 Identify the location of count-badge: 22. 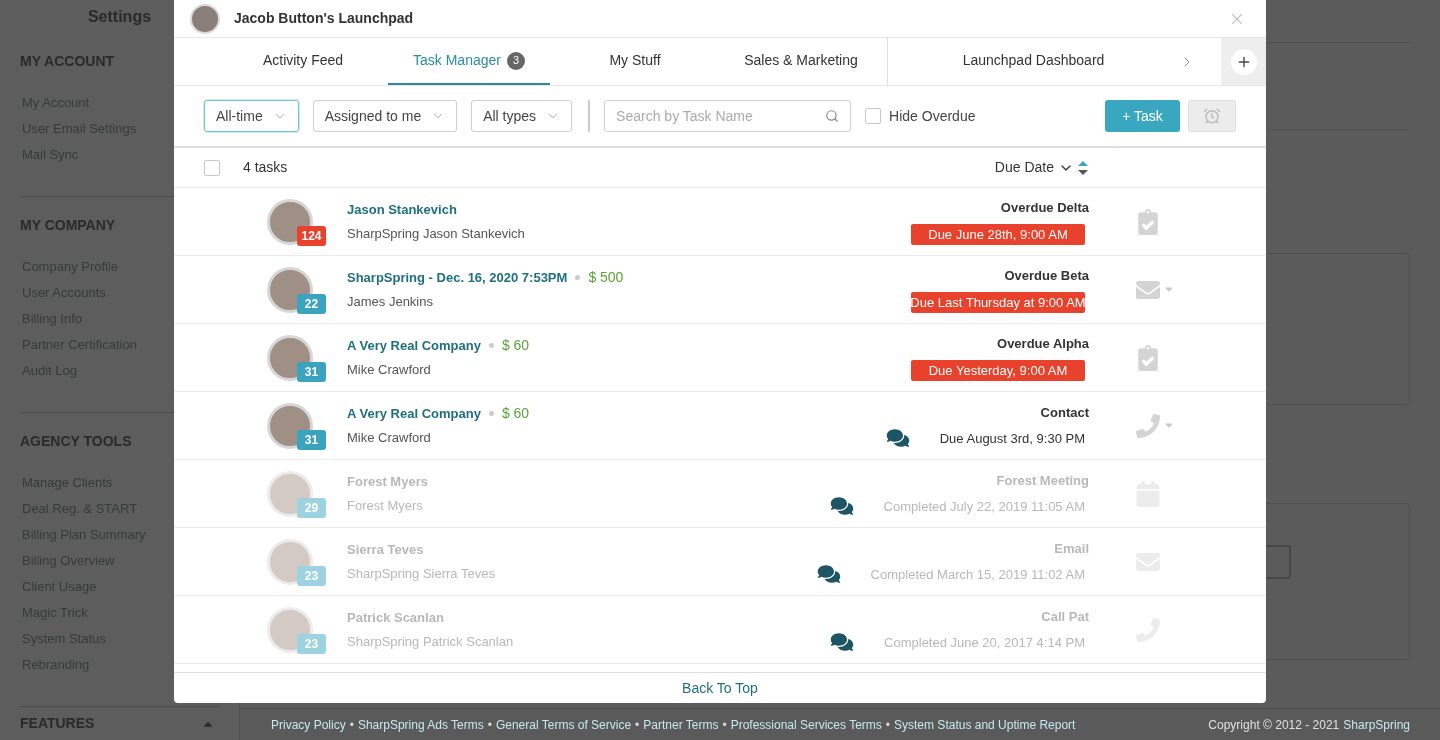
(311, 303).